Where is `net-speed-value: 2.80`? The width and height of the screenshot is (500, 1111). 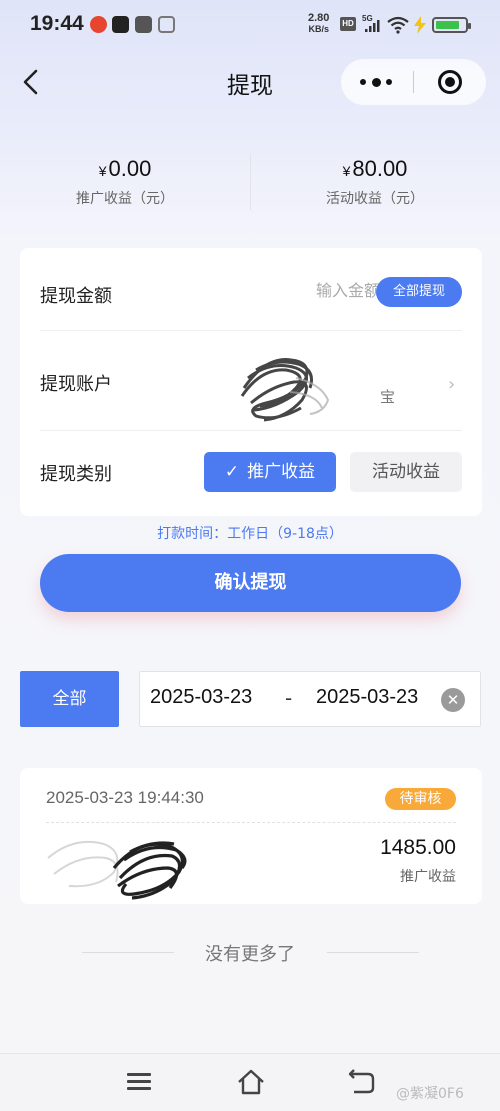 net-speed-value: 2.80 is located at coordinates (319, 18).